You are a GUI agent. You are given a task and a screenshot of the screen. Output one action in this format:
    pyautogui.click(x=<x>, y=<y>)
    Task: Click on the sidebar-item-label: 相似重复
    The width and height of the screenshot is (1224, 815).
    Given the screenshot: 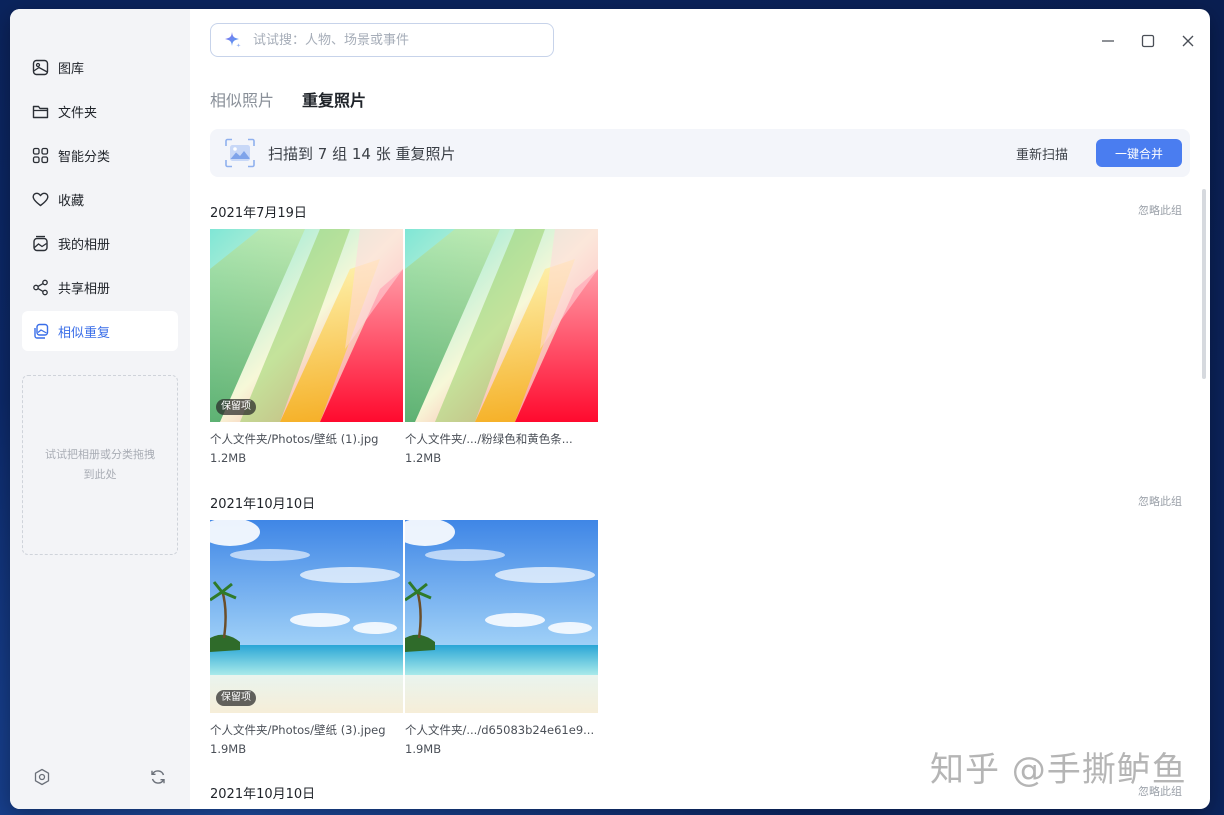 What is the action you would take?
    pyautogui.click(x=84, y=333)
    